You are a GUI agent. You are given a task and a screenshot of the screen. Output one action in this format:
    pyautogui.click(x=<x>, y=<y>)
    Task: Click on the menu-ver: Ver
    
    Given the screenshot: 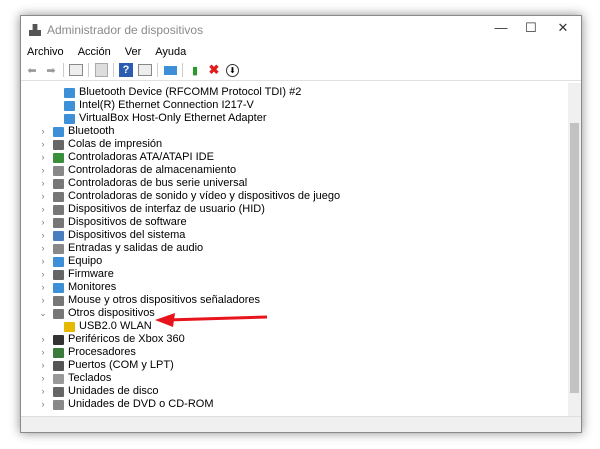 What is the action you would take?
    pyautogui.click(x=133, y=52)
    